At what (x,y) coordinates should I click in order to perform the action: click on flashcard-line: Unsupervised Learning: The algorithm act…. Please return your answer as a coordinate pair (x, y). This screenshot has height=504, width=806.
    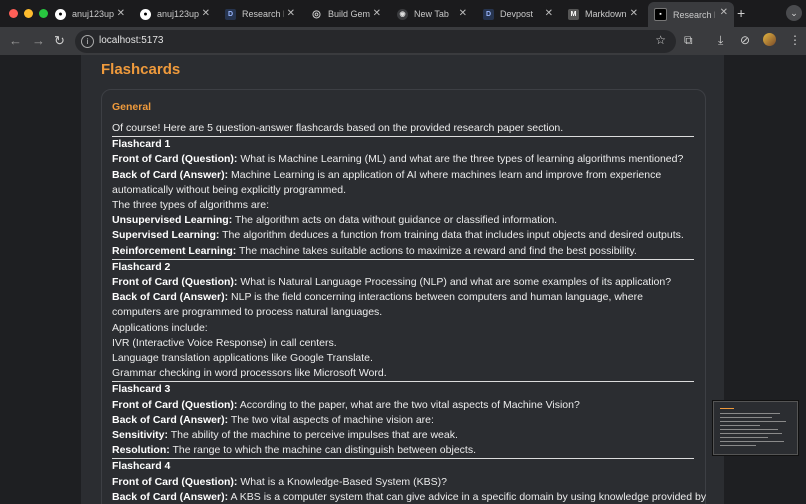
    Looking at the image, I should click on (335, 220).